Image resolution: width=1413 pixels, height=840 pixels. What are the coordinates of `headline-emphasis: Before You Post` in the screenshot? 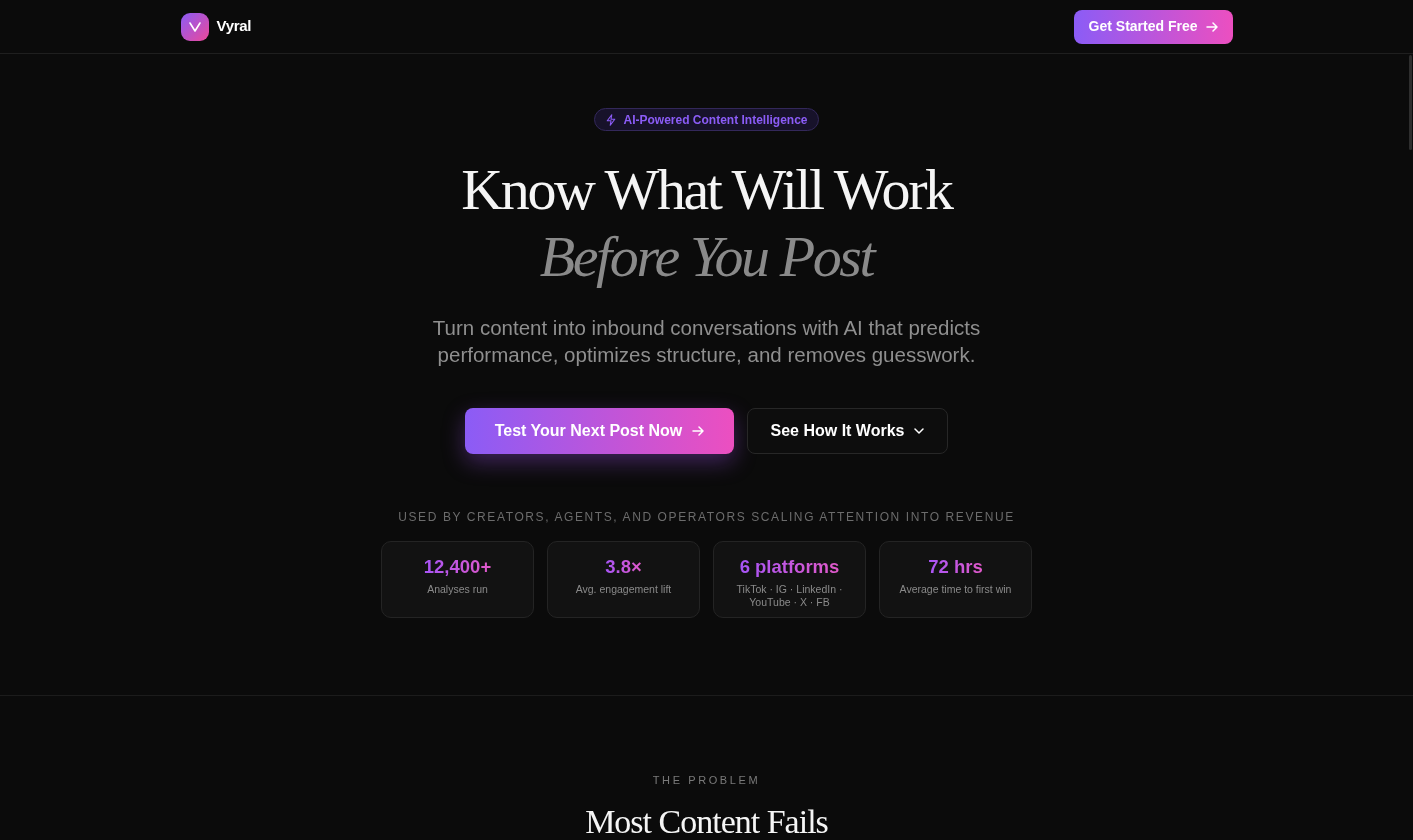 It's located at (707, 256).